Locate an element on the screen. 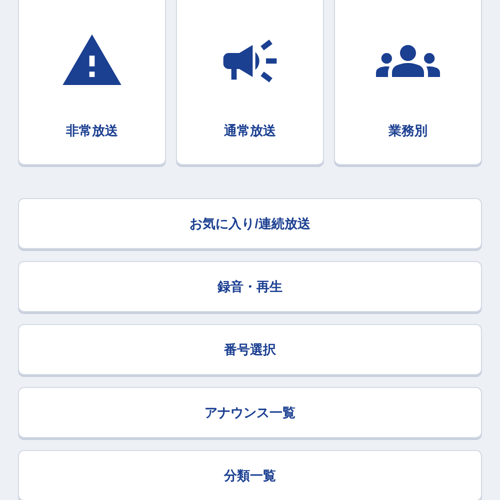 This screenshot has height=500, width=500. menu-button: 番号選択 is located at coordinates (250, 349).